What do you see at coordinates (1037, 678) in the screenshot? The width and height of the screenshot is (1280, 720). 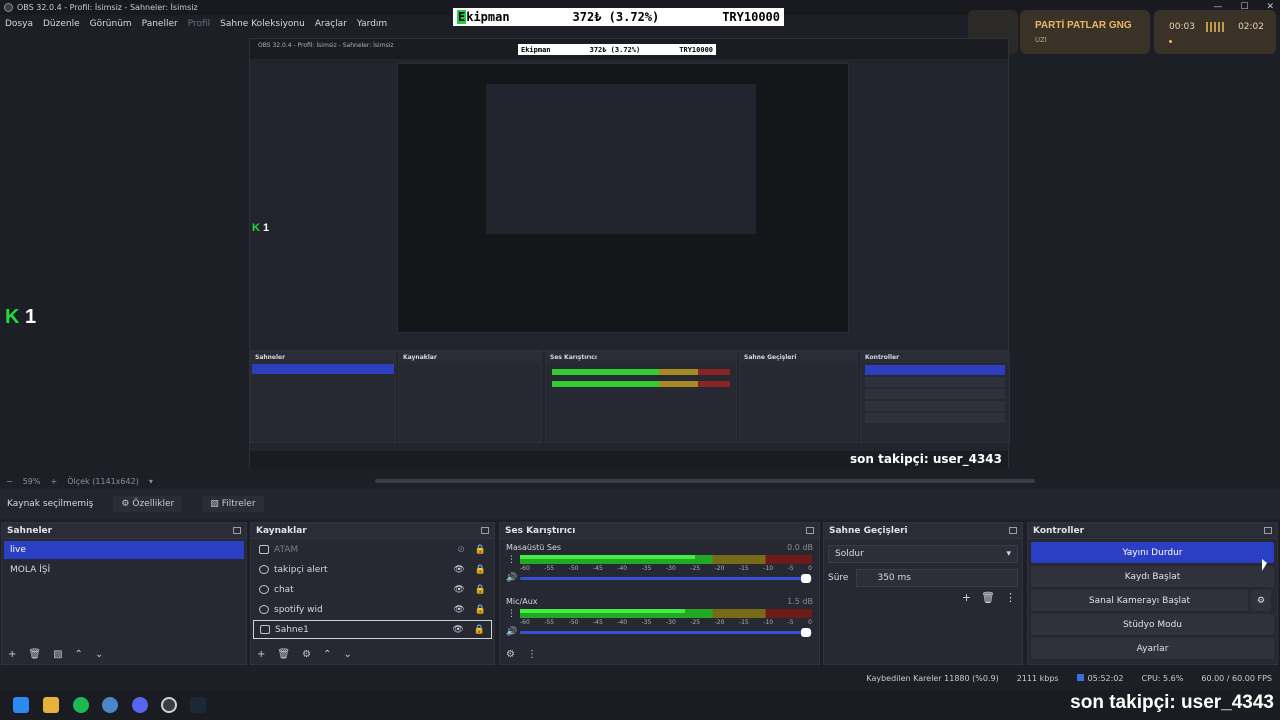 I see `bitrate: 2111 kbps` at bounding box center [1037, 678].